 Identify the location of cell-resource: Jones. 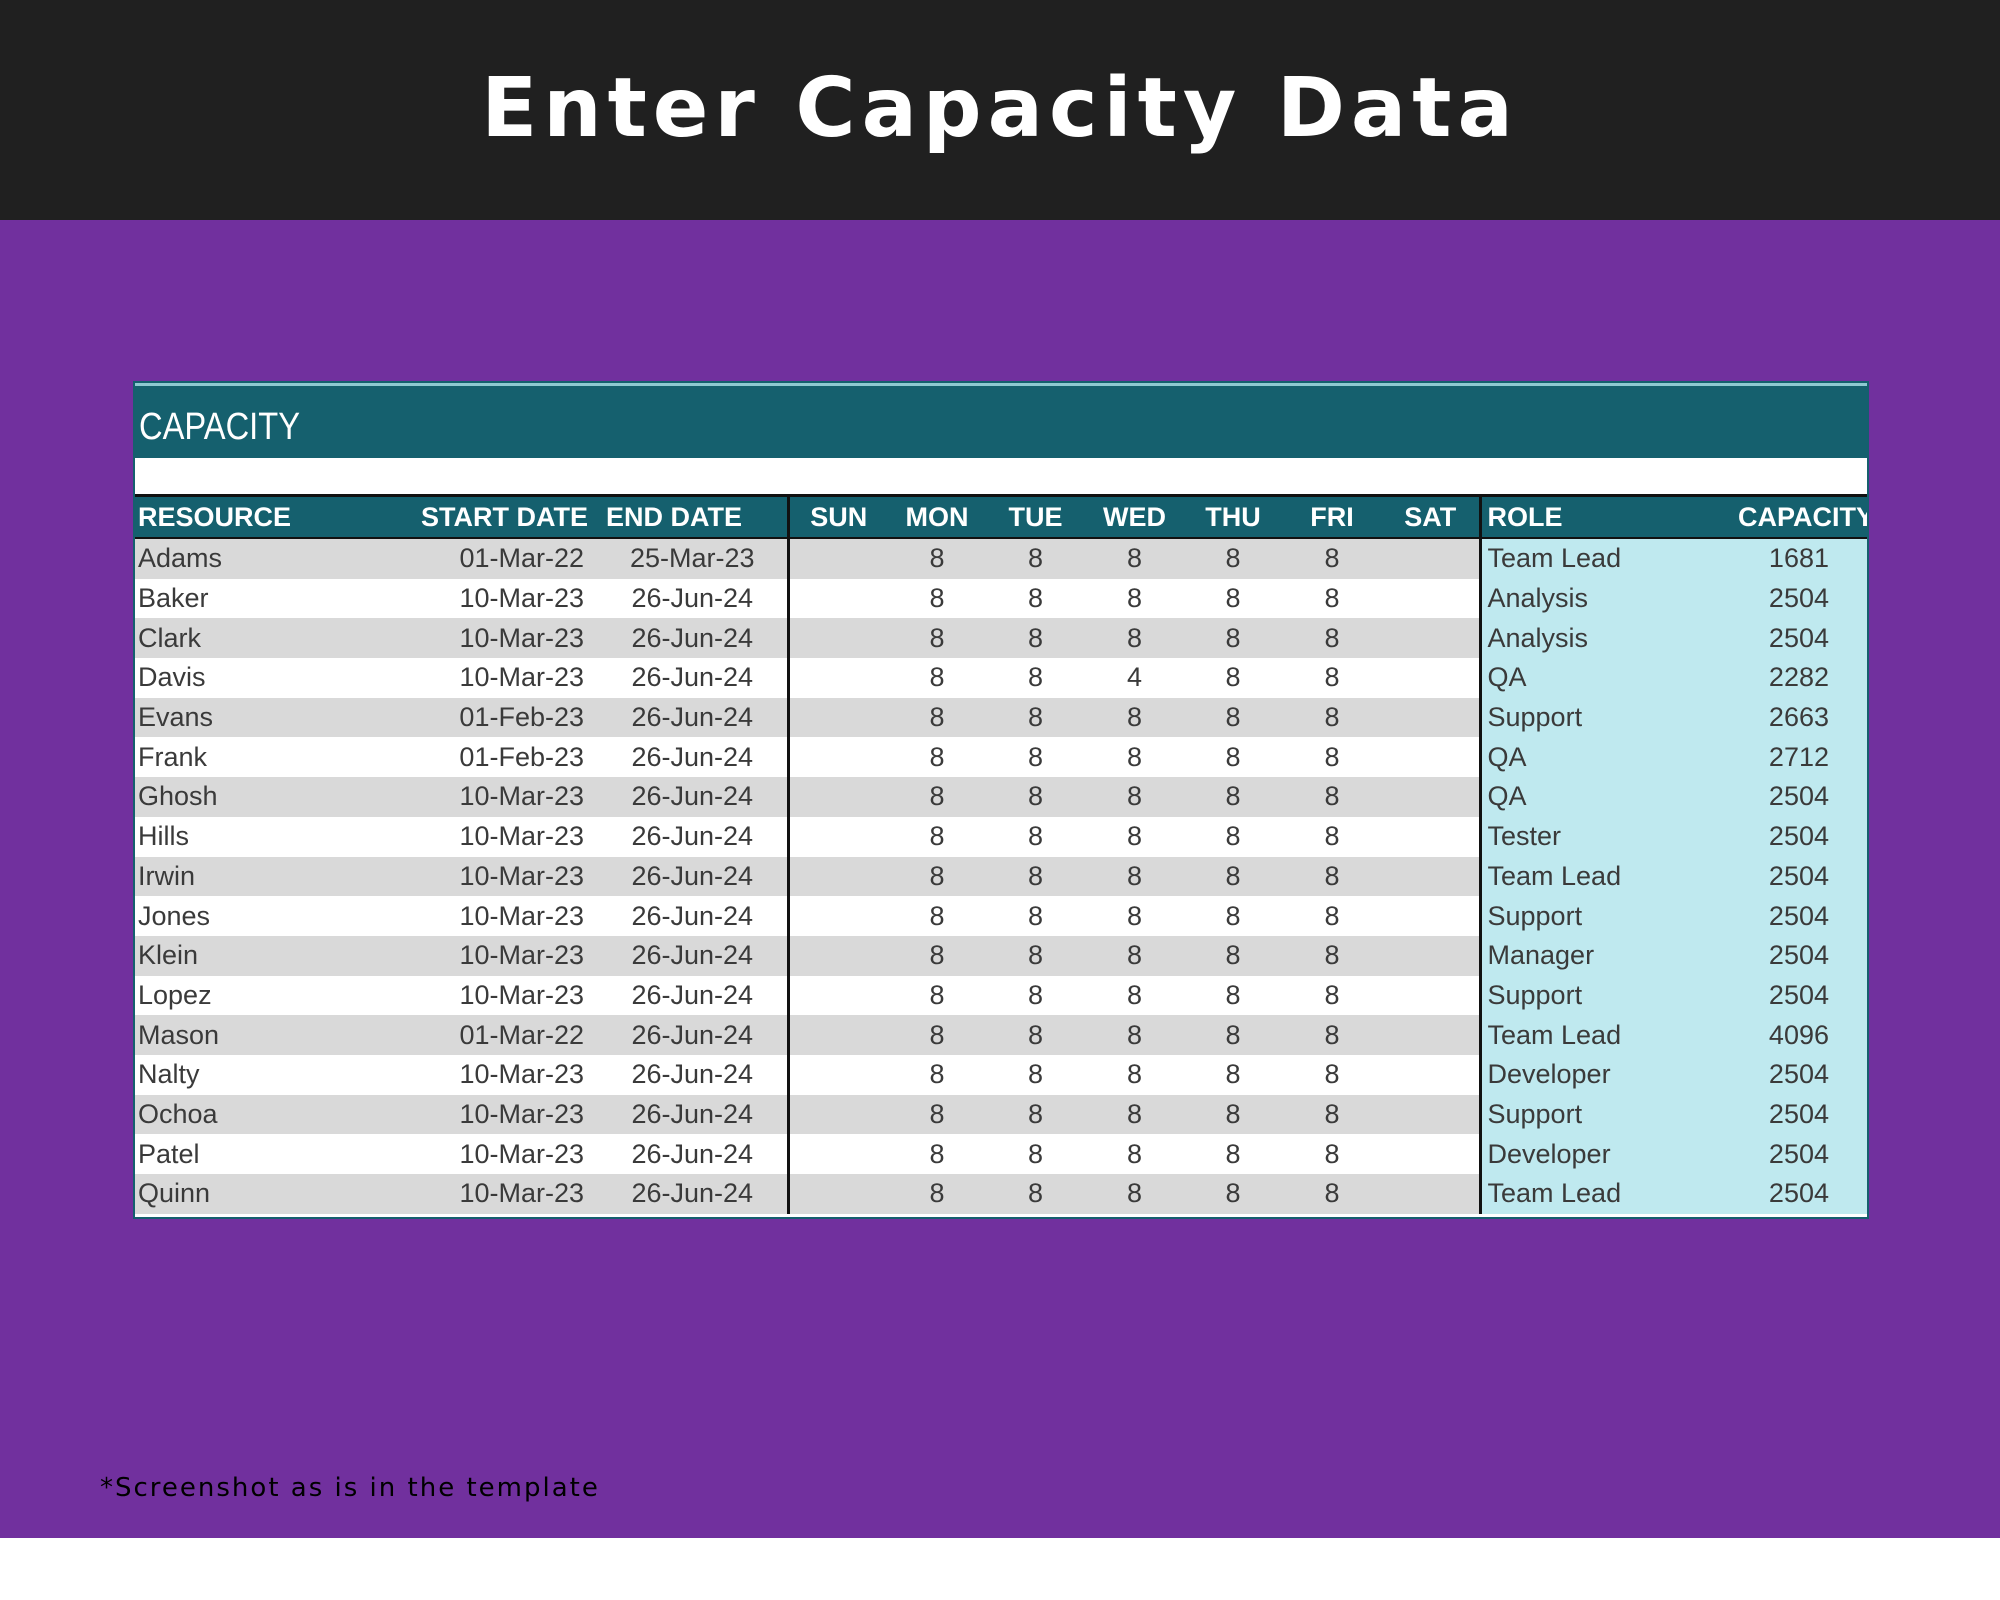
(272, 916).